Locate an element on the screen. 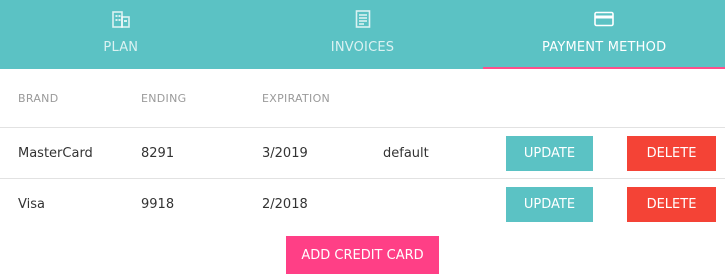 This screenshot has height=279, width=725. default-label: default is located at coordinates (444, 153).